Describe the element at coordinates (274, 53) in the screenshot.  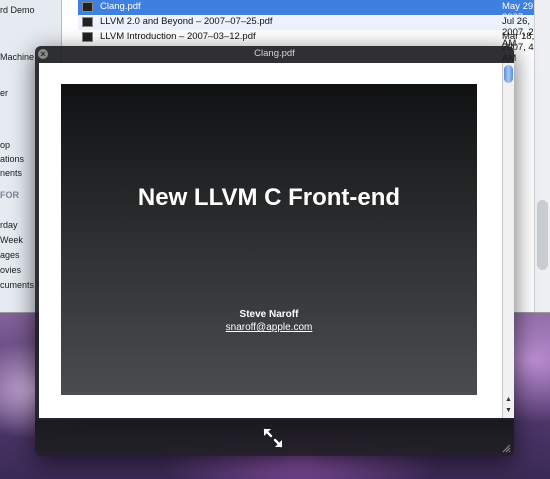
I see `quicklook-title: Clang.pdf` at that location.